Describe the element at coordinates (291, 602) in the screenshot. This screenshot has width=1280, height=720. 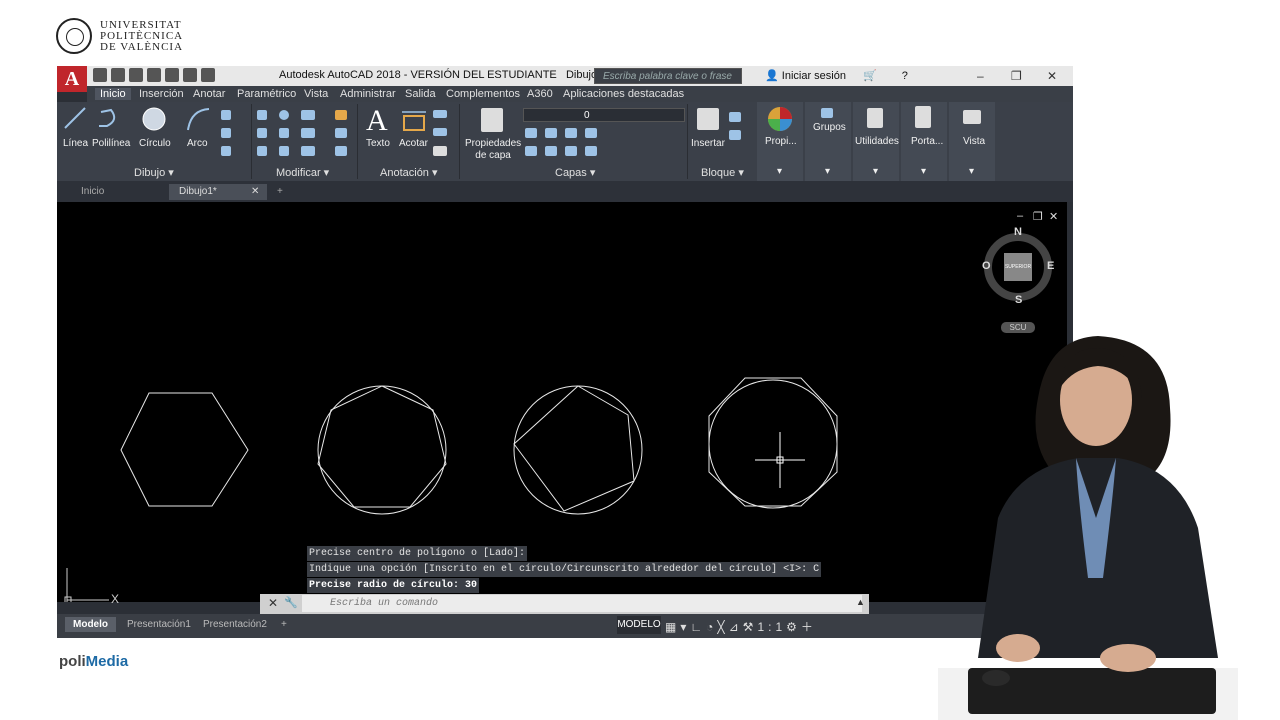
I see `customize-icon: 🔧` at that location.